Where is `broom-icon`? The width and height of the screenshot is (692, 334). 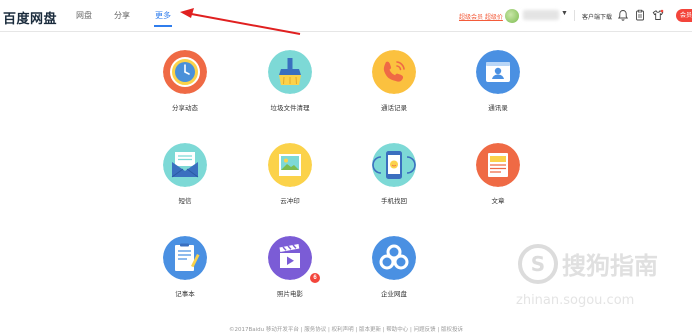
broom-icon is located at coordinates (290, 72).